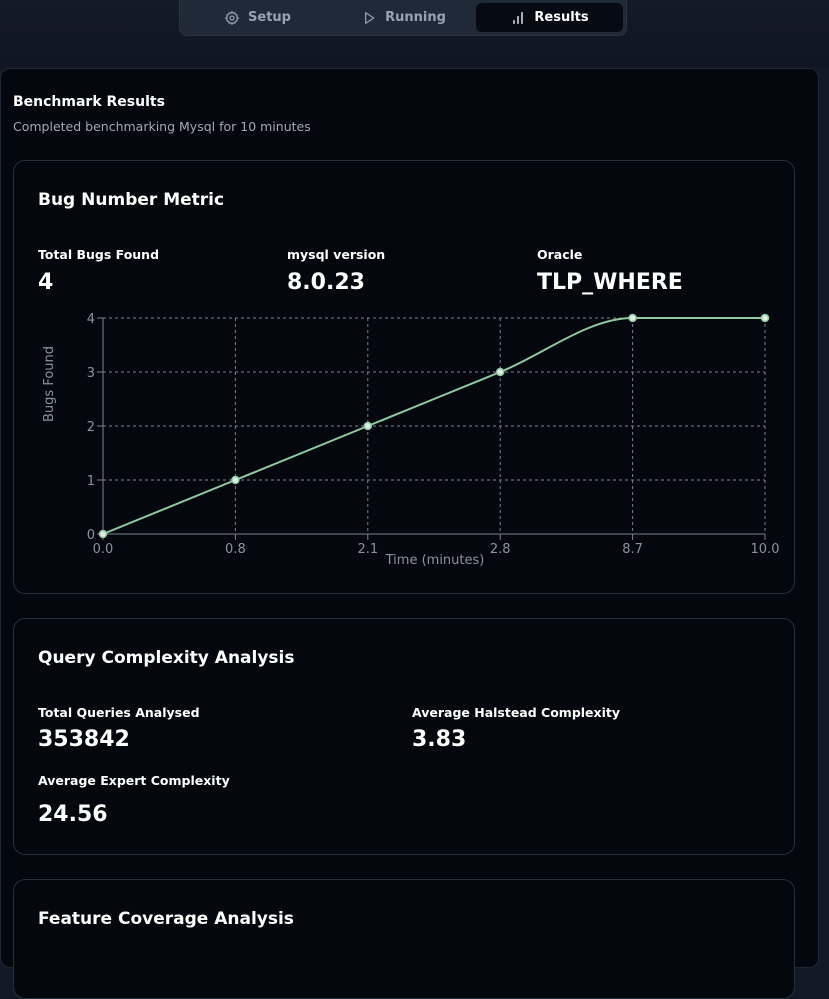 This screenshot has width=829, height=999. I want to click on y-axis-title: Bugs Found, so click(49, 384).